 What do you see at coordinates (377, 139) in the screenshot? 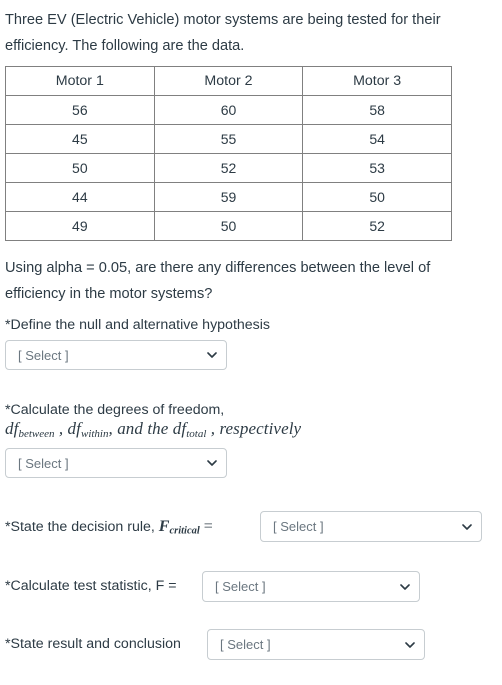
I see `table-cell: 54` at bounding box center [377, 139].